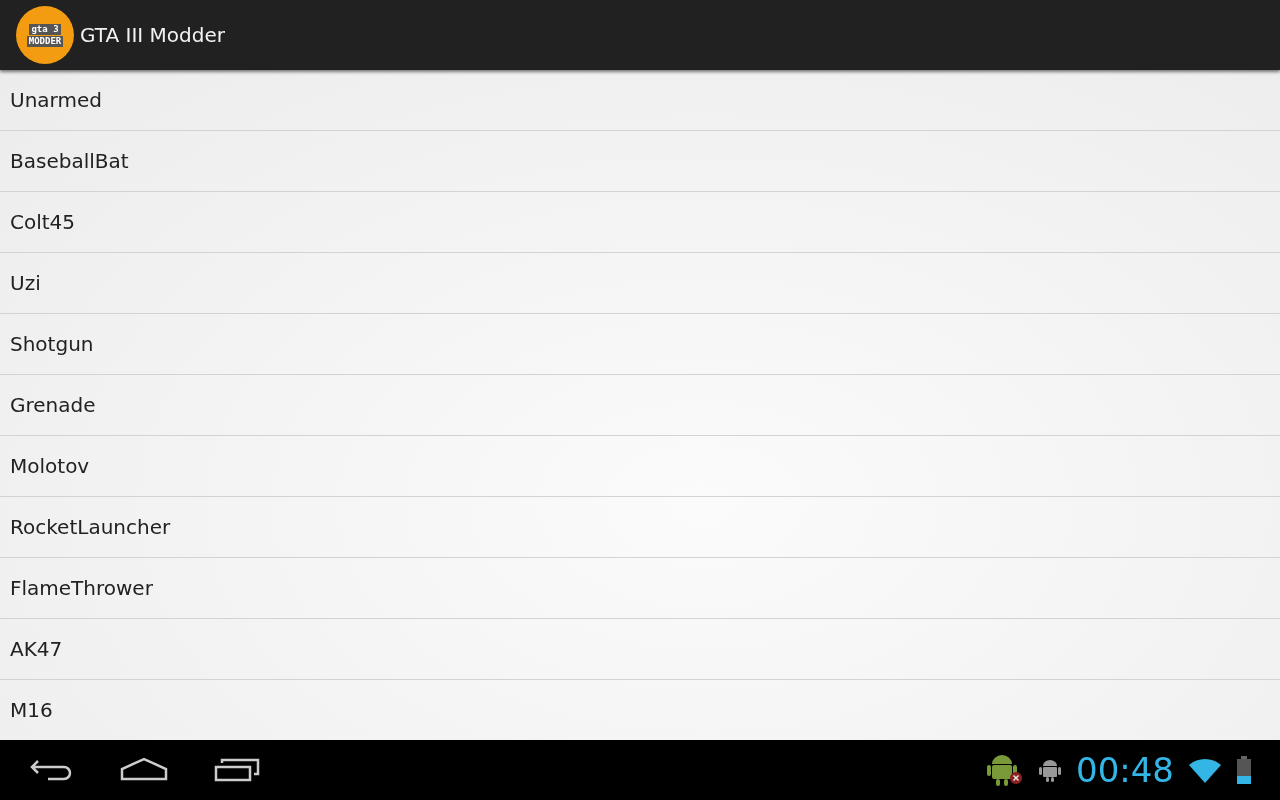 This screenshot has width=1280, height=800. Describe the element at coordinates (640, 466) in the screenshot. I see `weapon-list-item: Molotov` at that location.